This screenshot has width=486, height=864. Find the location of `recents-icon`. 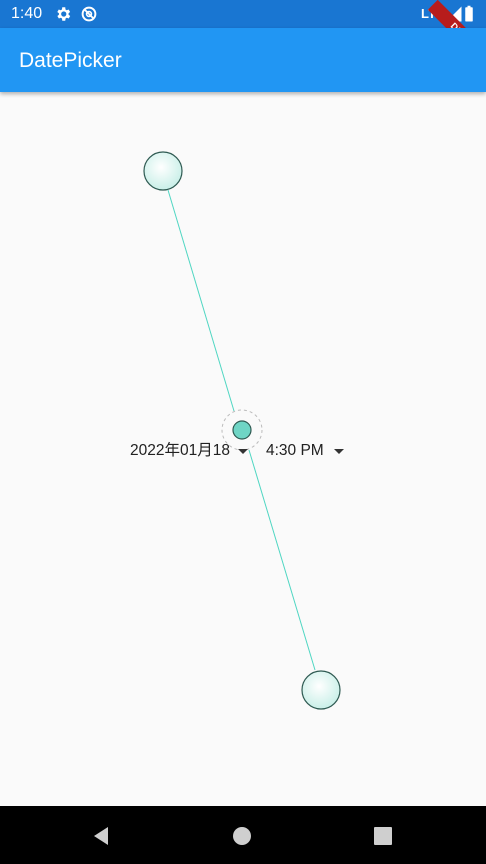

recents-icon is located at coordinates (383, 836).